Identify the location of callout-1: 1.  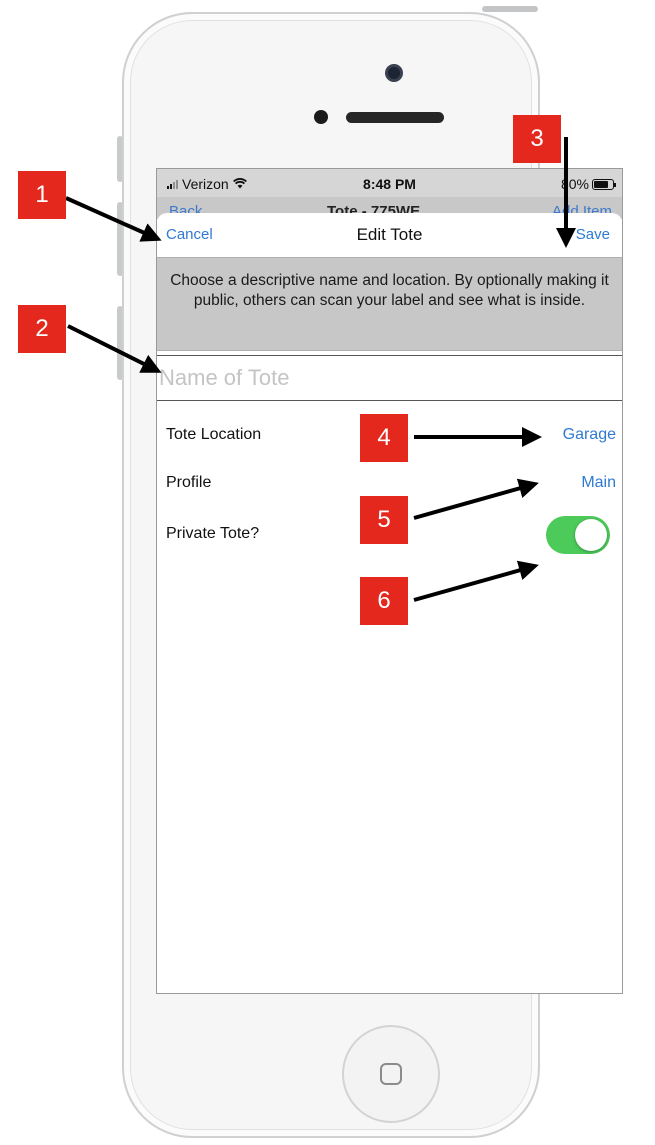
(42, 195).